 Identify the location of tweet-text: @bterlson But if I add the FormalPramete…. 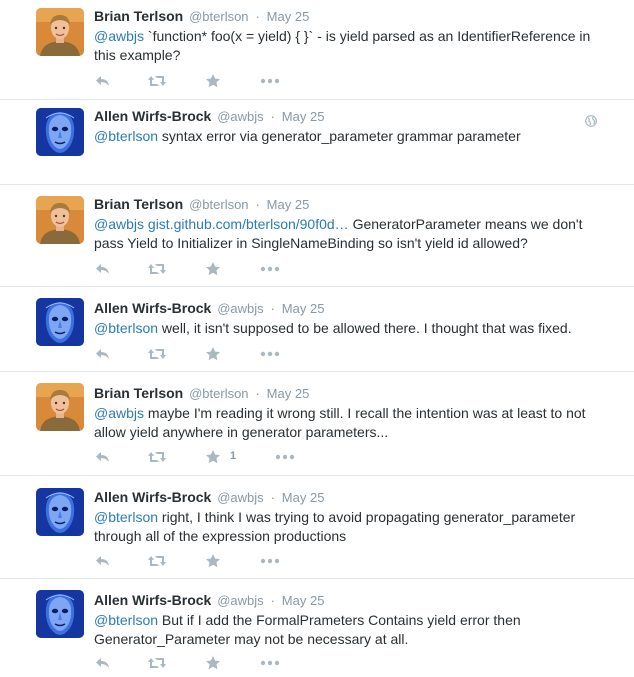
(350, 630).